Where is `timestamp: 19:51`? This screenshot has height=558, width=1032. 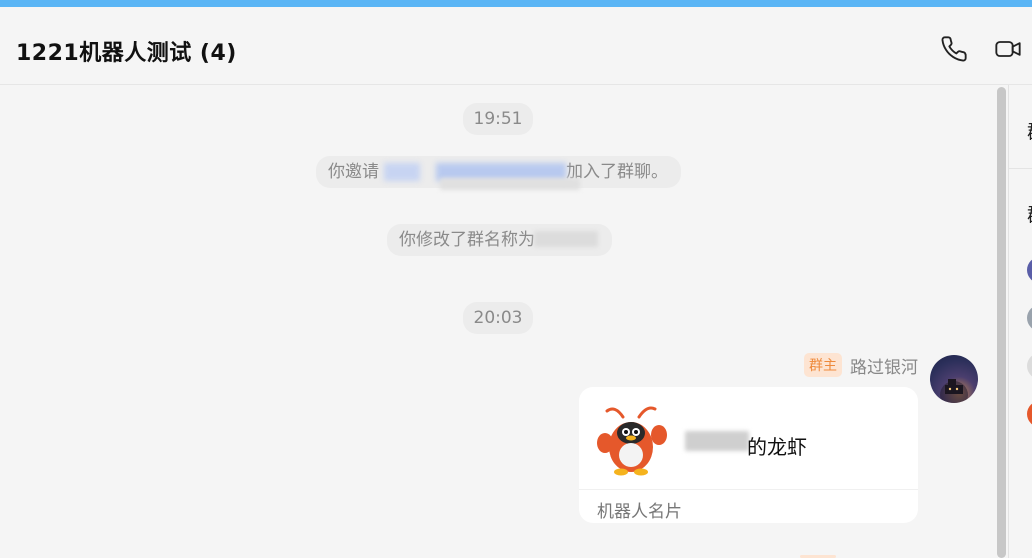
timestamp: 19:51 is located at coordinates (498, 119).